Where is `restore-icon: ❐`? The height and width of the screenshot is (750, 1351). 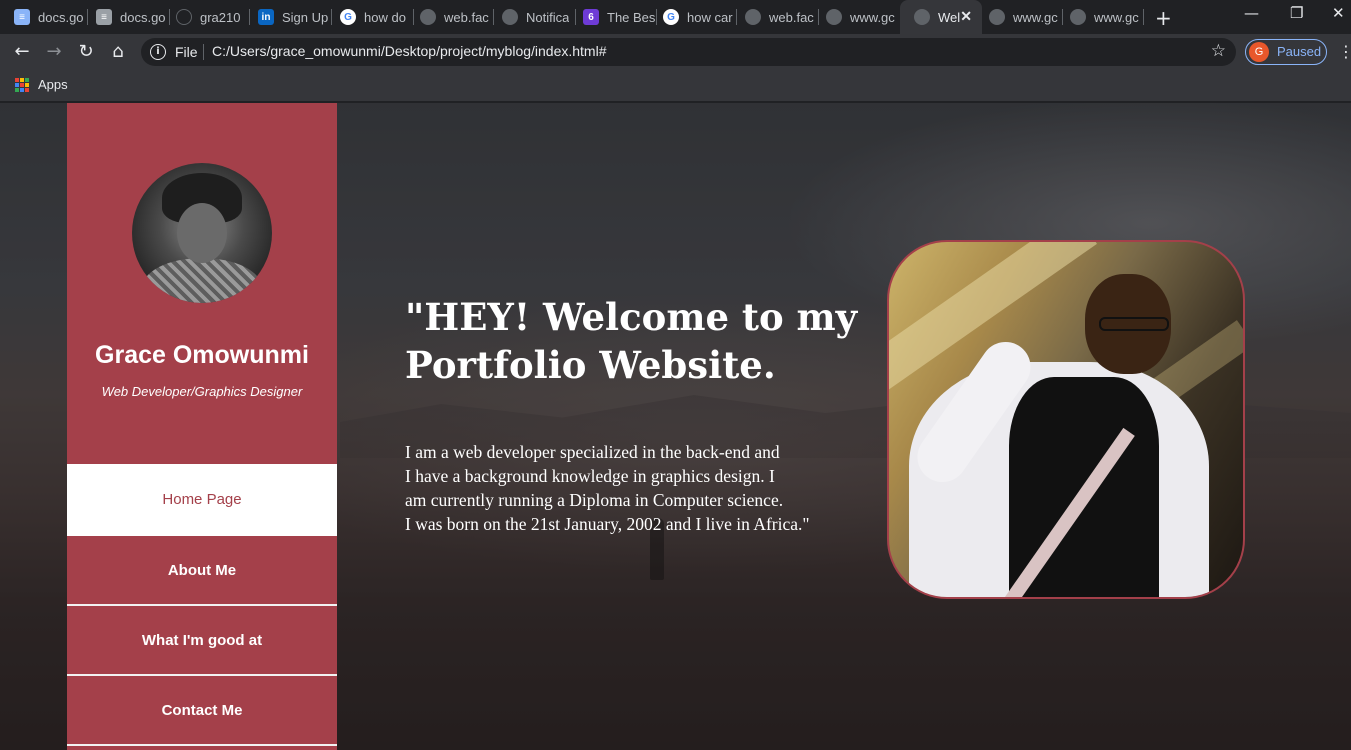 restore-icon: ❐ is located at coordinates (1296, 13).